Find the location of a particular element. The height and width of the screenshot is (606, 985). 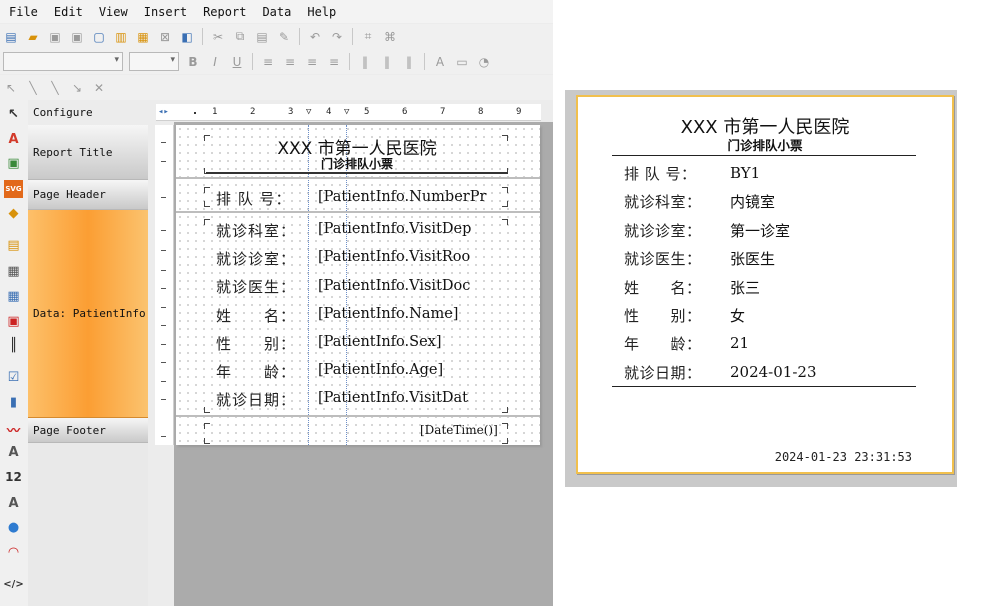

align-middle-icon: ‖ is located at coordinates (387, 62).